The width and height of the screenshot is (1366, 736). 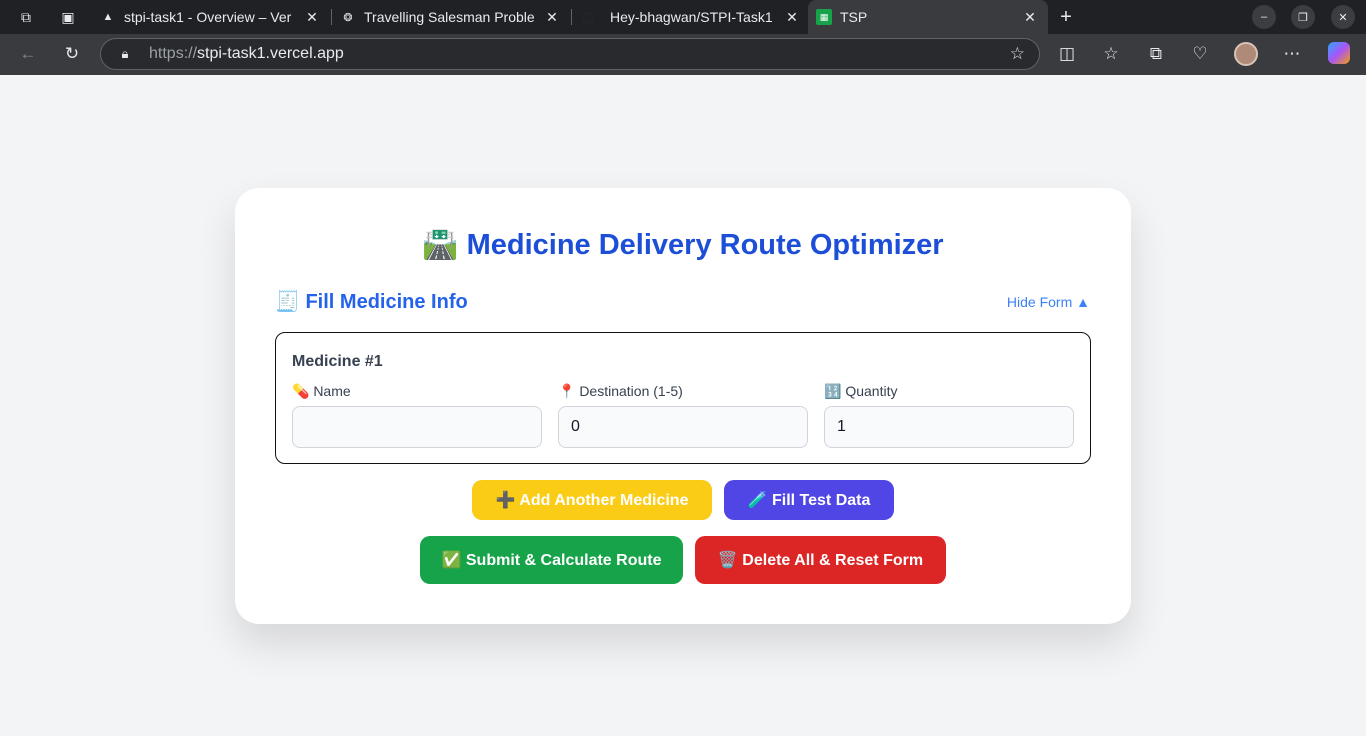 I want to click on destination-input, so click(x=683, y=427).